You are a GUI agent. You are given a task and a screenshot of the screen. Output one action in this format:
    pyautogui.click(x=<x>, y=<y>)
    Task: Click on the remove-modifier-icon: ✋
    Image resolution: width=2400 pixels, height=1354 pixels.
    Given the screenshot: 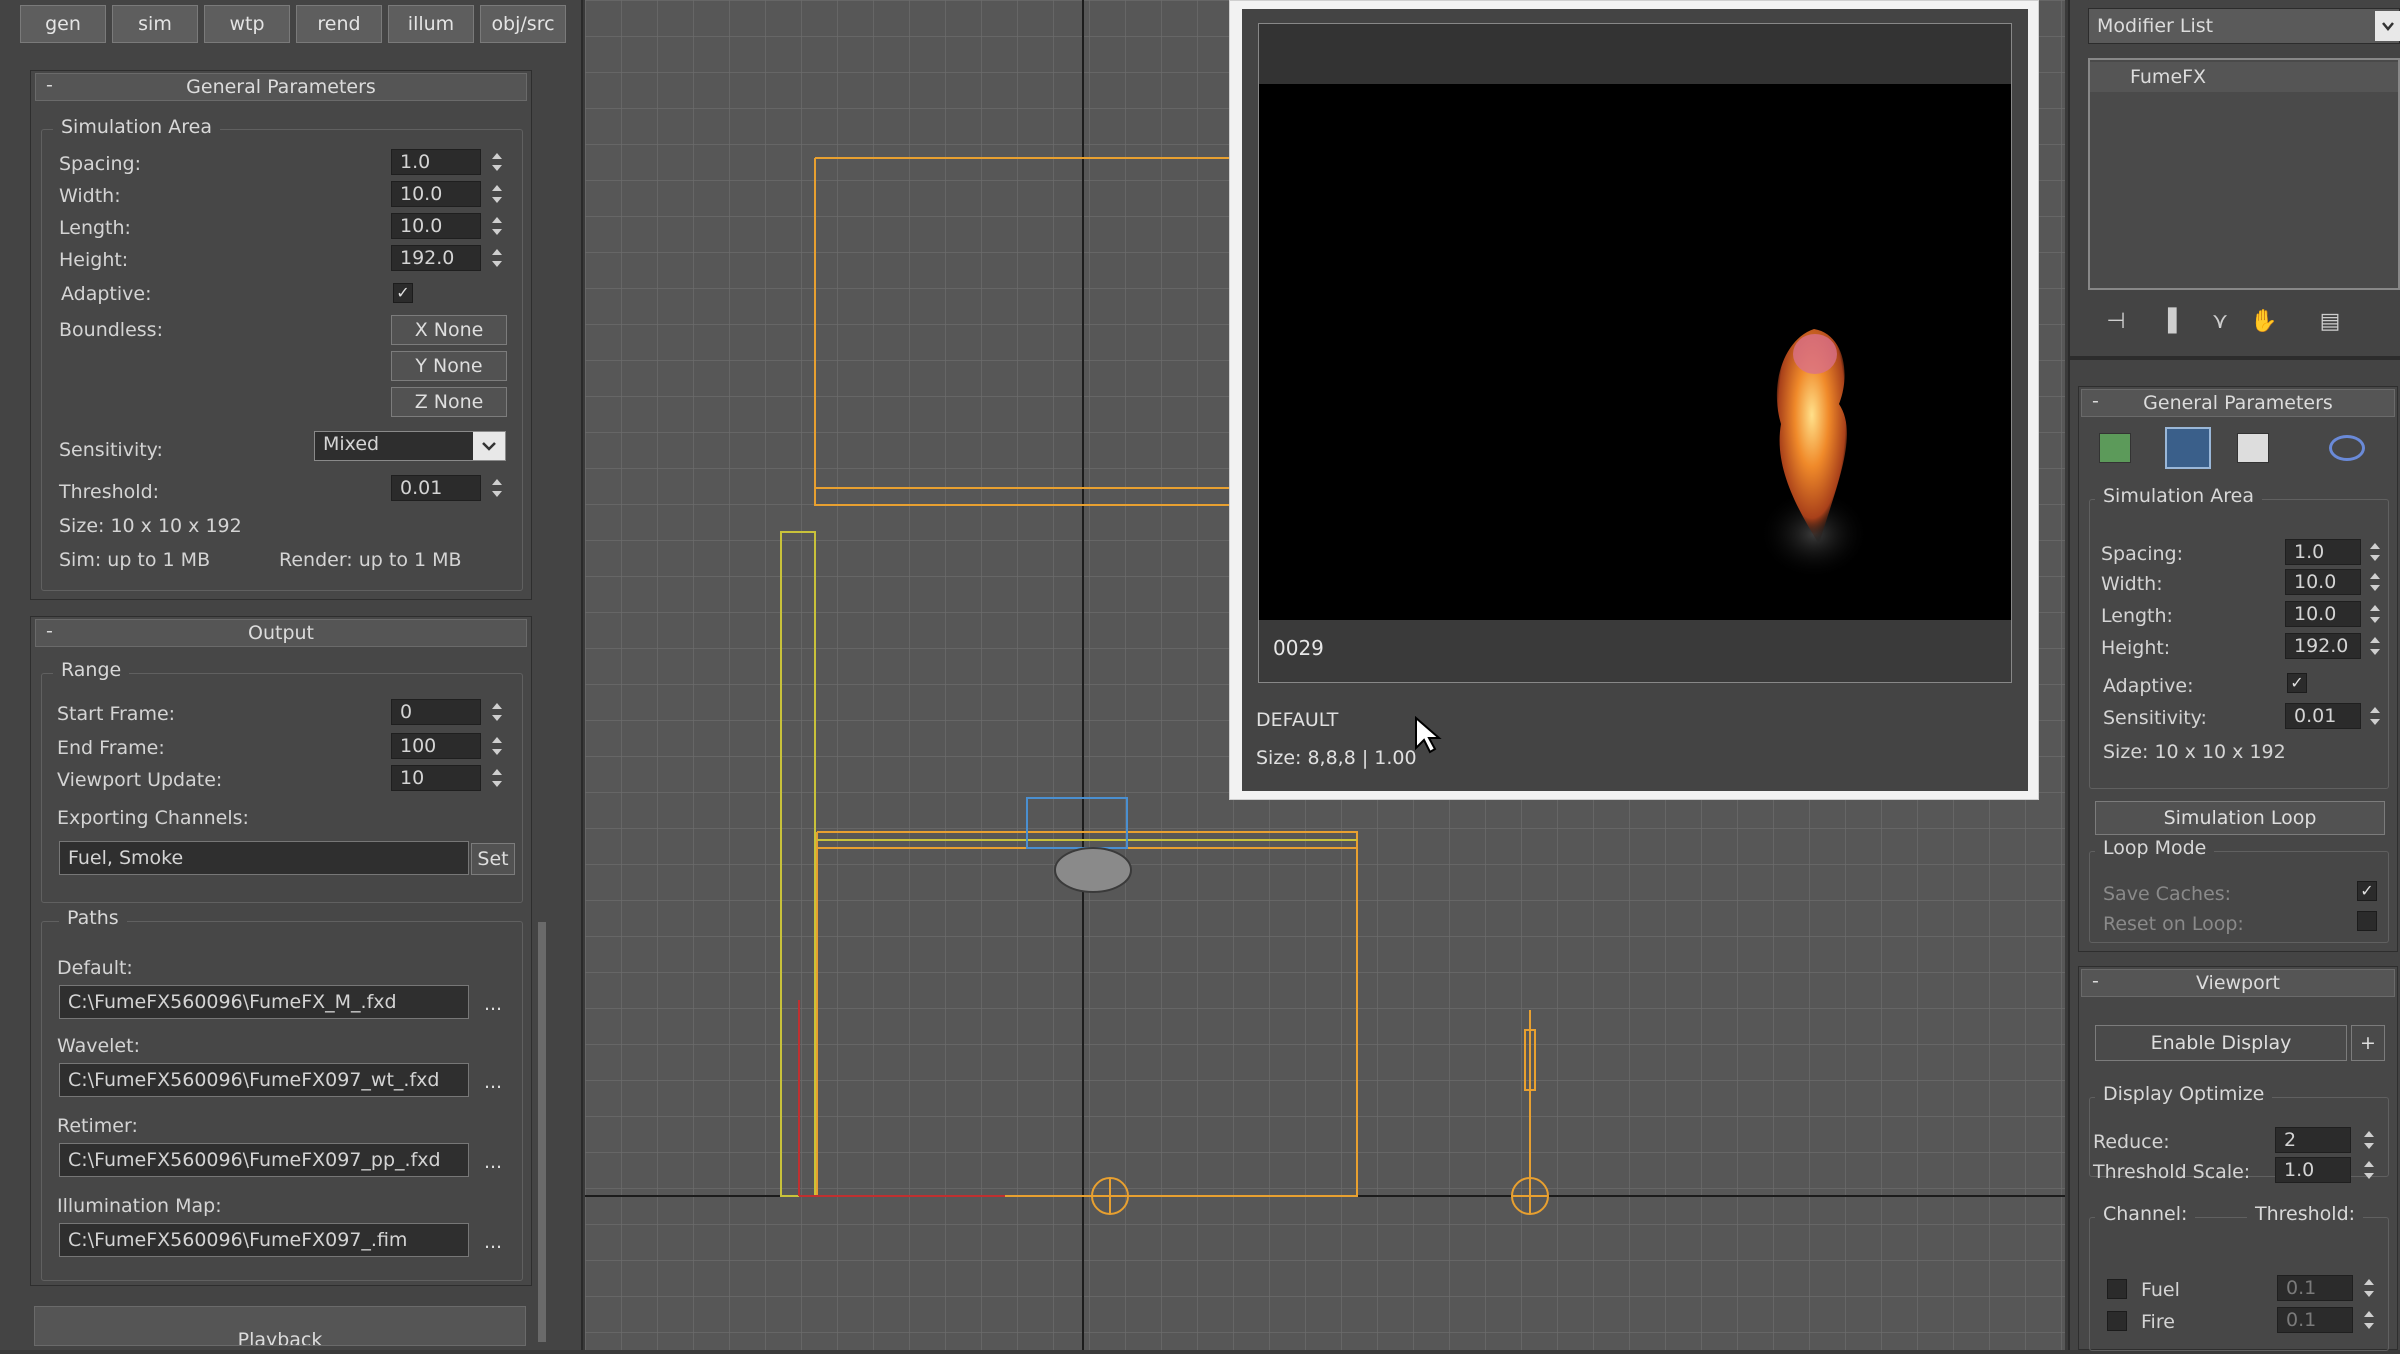 What is the action you would take?
    pyautogui.click(x=2264, y=321)
    